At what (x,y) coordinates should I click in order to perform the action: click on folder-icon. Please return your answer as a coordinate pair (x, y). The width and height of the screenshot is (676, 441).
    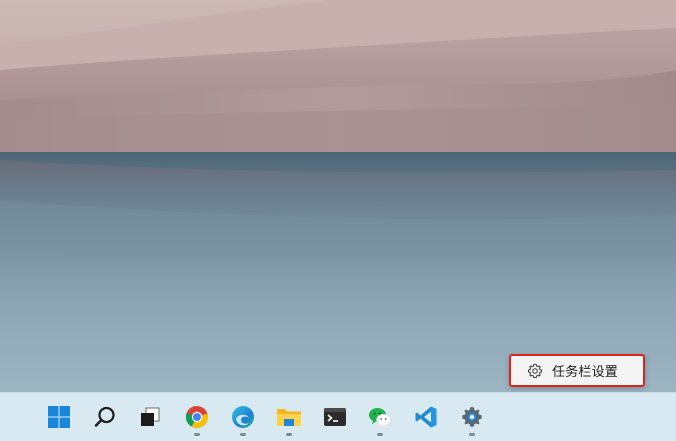
    Looking at the image, I should click on (289, 417).